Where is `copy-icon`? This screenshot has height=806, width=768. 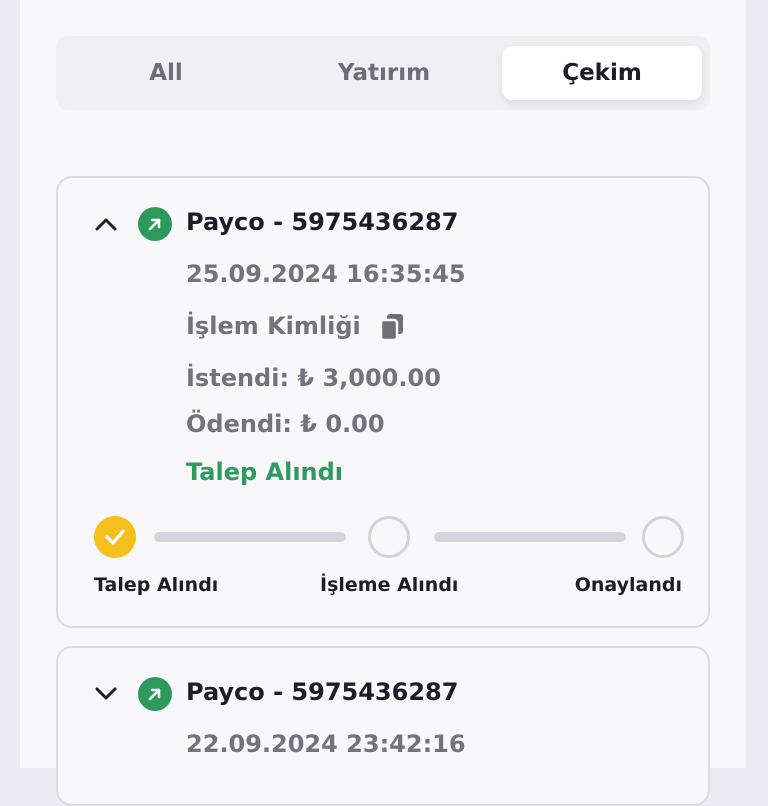
copy-icon is located at coordinates (392, 327).